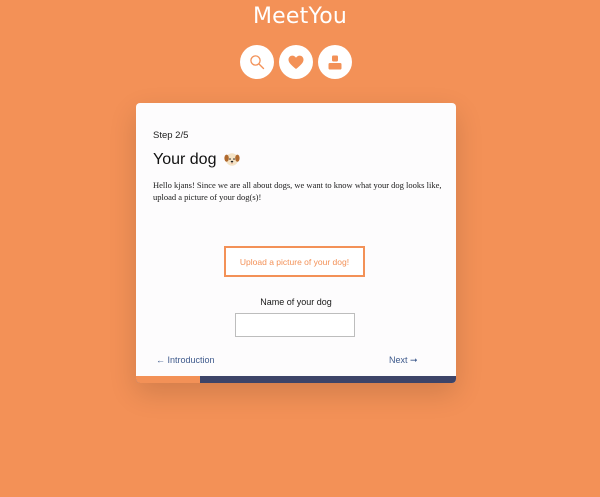 The width and height of the screenshot is (600, 497). I want to click on top-nav, so click(296, 62).